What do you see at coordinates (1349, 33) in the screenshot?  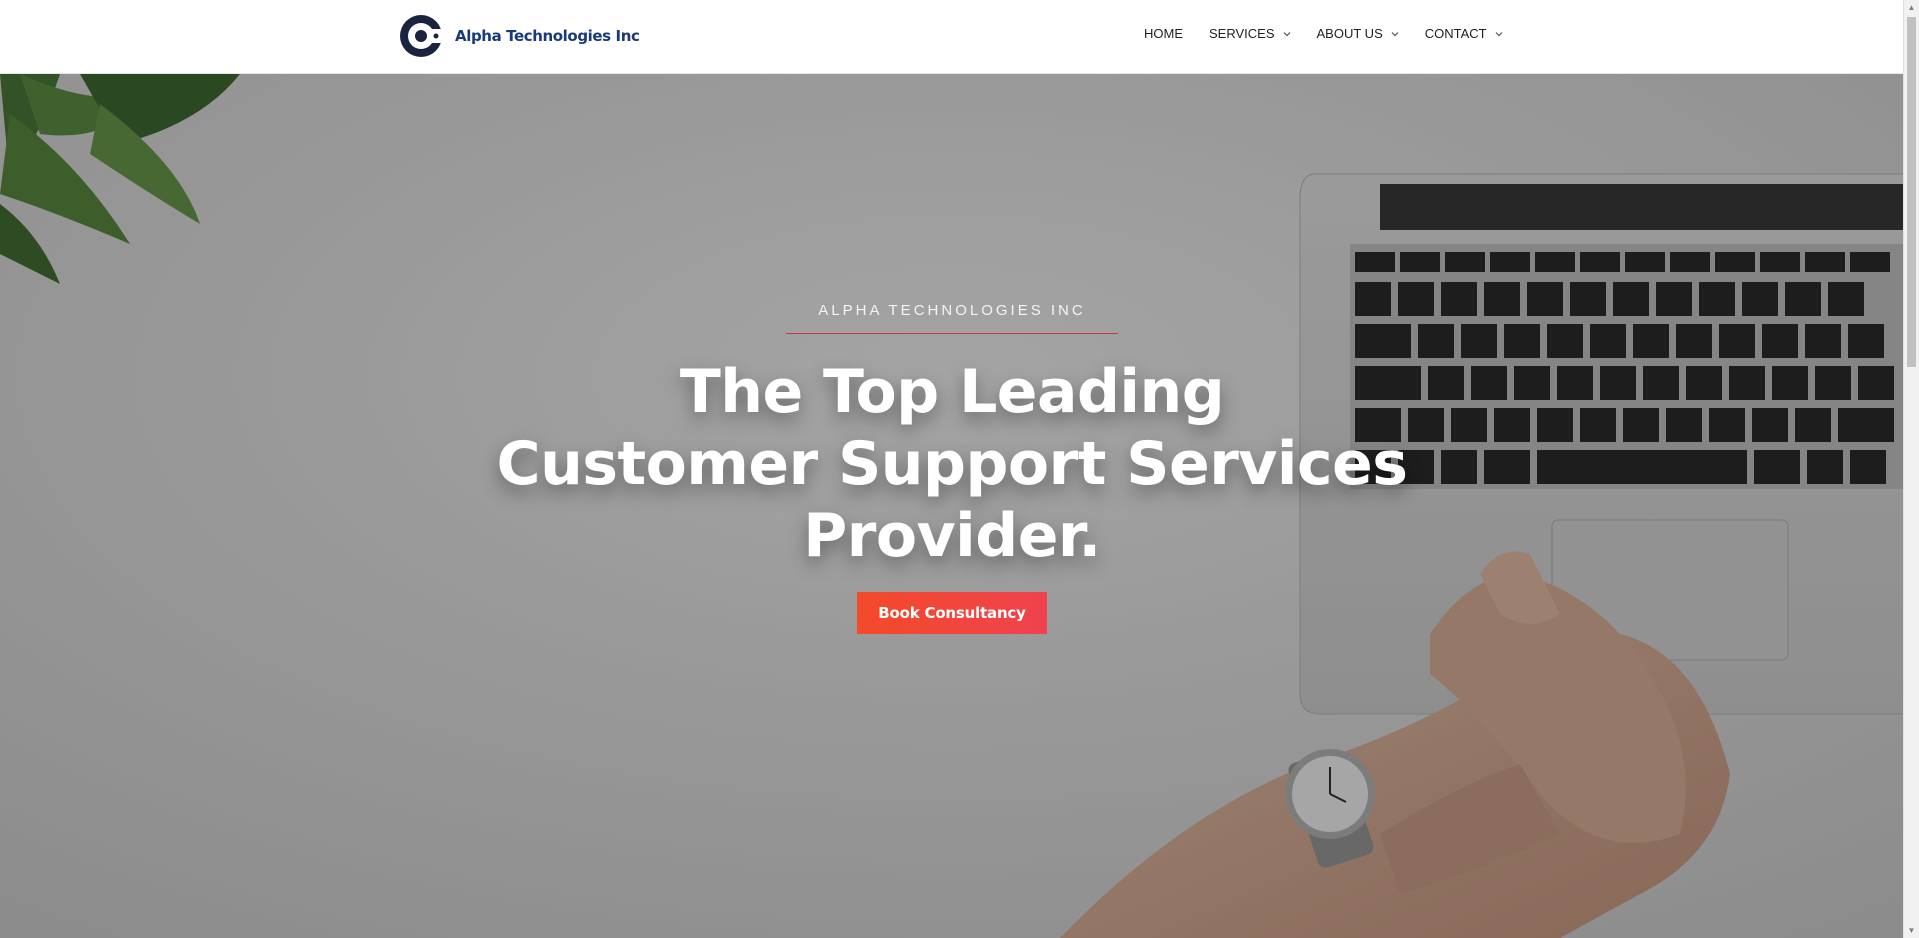 I see `nav-item-label: ABOUT US` at bounding box center [1349, 33].